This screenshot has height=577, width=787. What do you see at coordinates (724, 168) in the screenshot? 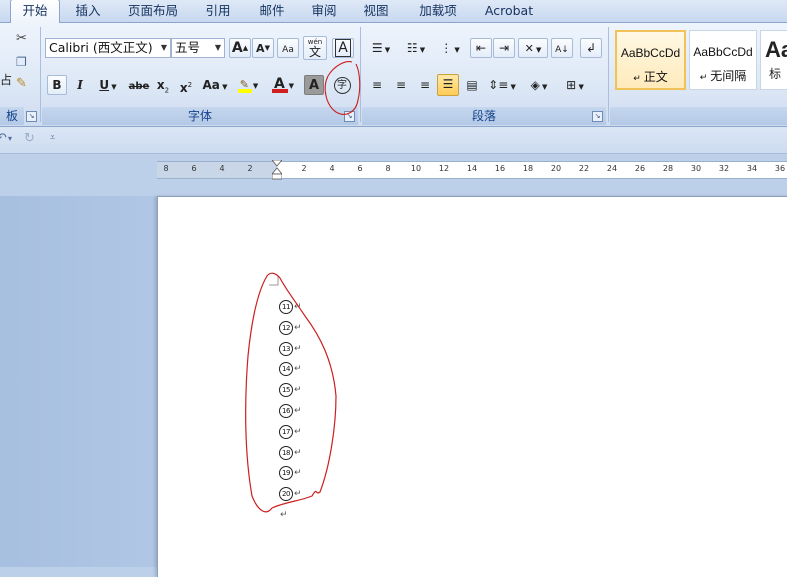
I see `ruler-tick-label: 32` at bounding box center [724, 168].